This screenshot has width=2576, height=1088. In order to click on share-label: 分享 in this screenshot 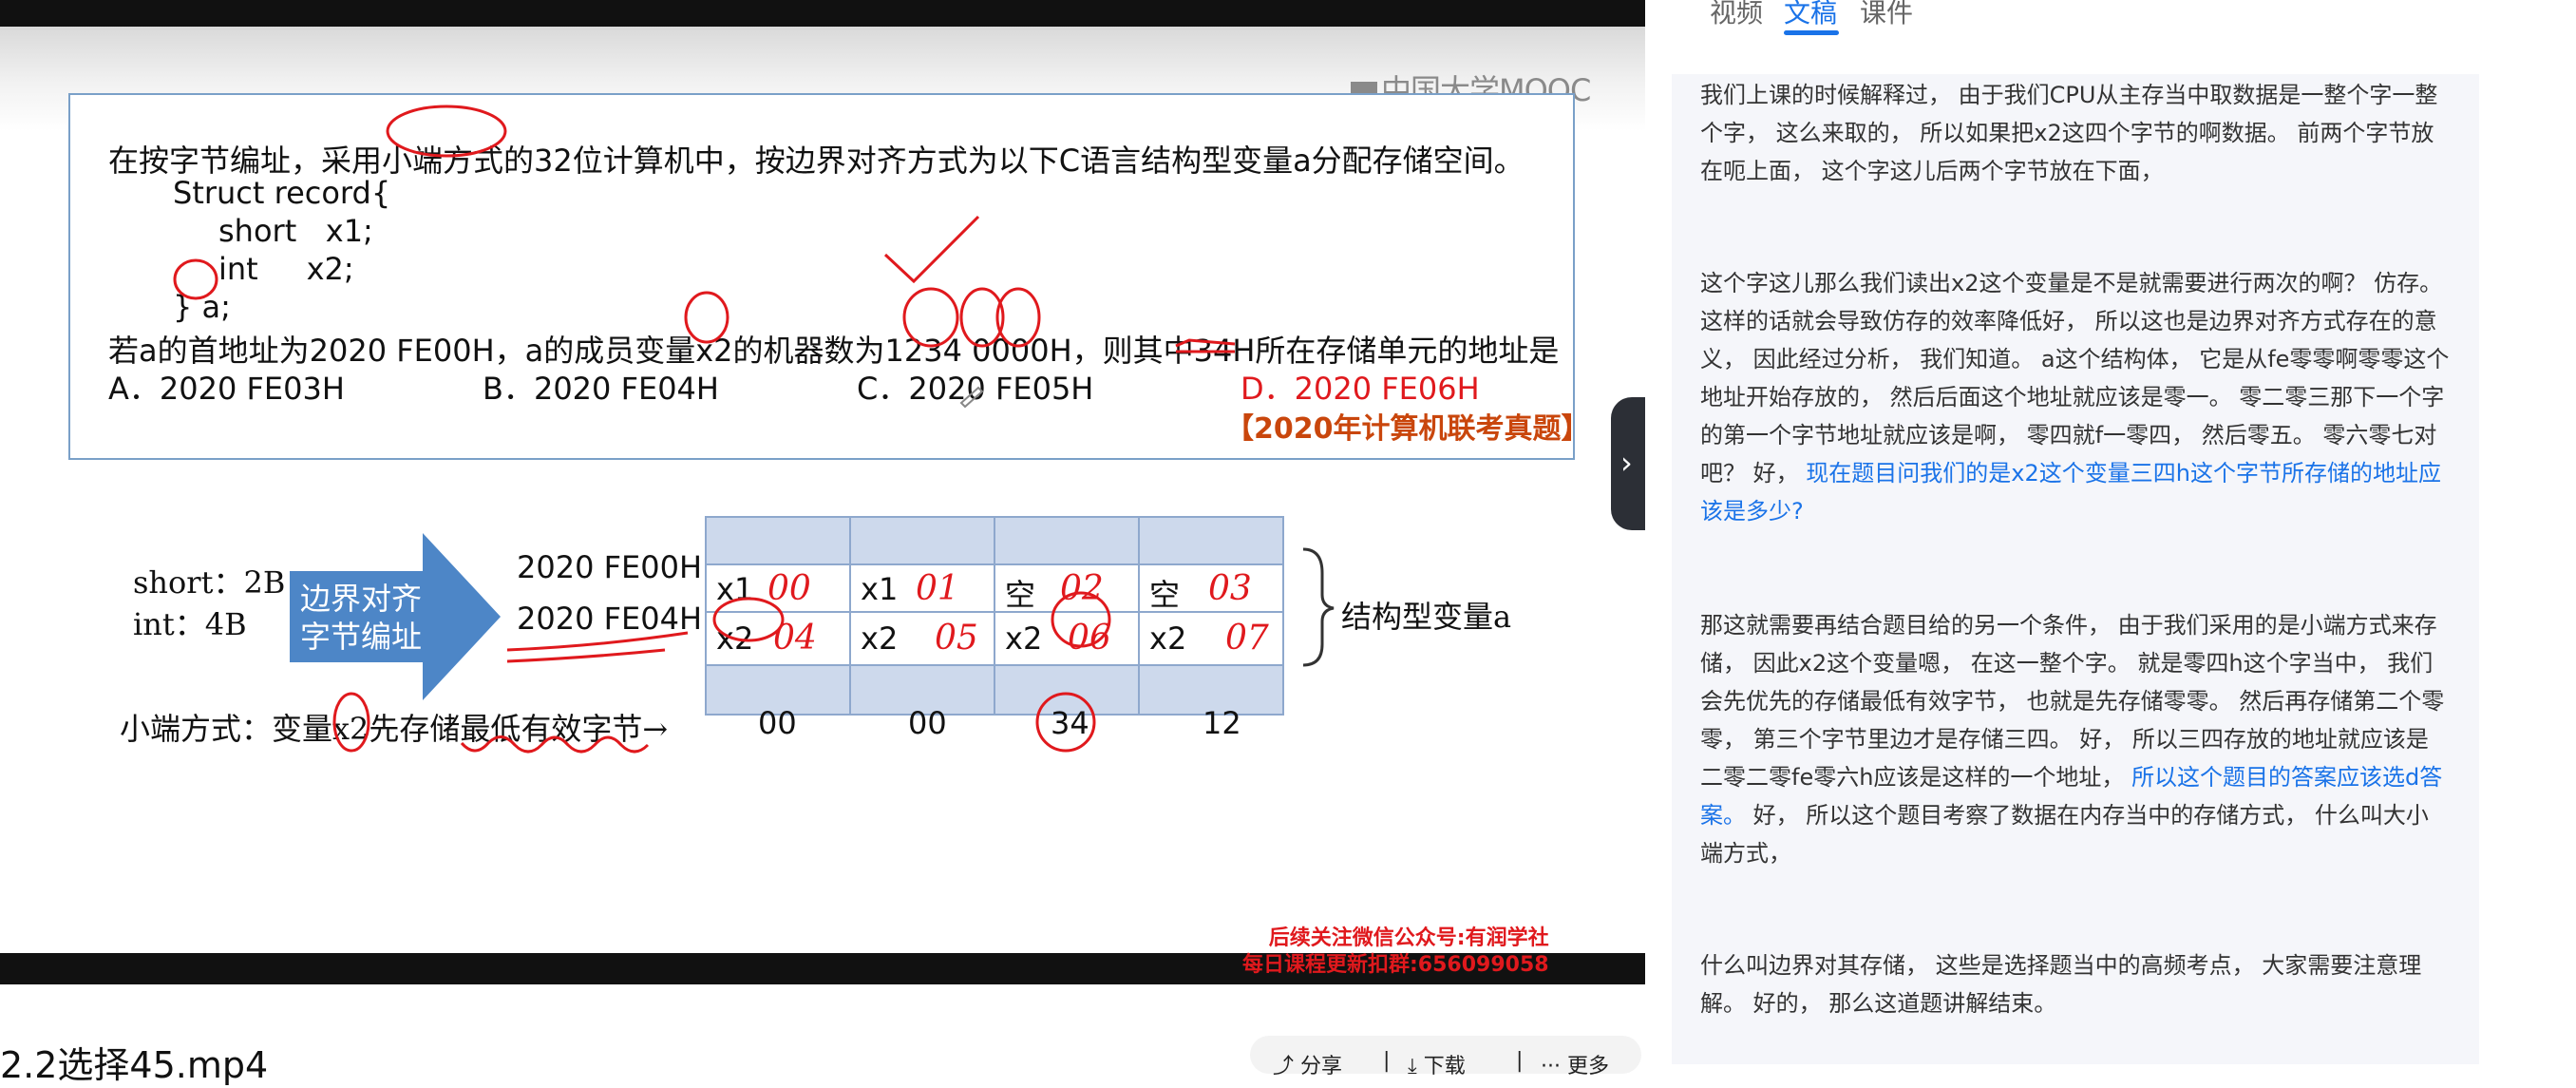, I will do `click(1321, 1066)`.